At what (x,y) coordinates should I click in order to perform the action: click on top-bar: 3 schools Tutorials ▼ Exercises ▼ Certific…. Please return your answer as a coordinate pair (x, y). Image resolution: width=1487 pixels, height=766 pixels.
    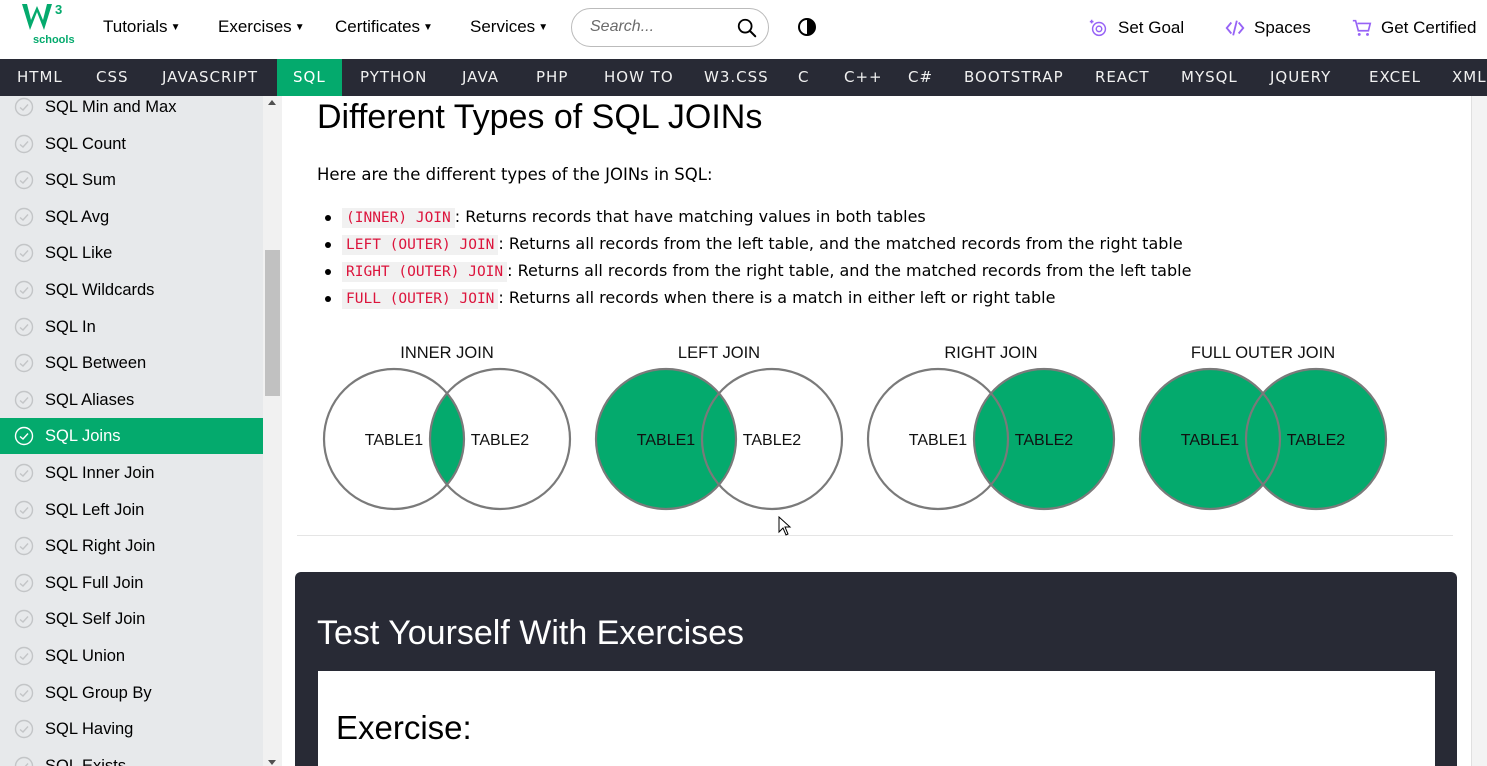
    Looking at the image, I should click on (743, 29).